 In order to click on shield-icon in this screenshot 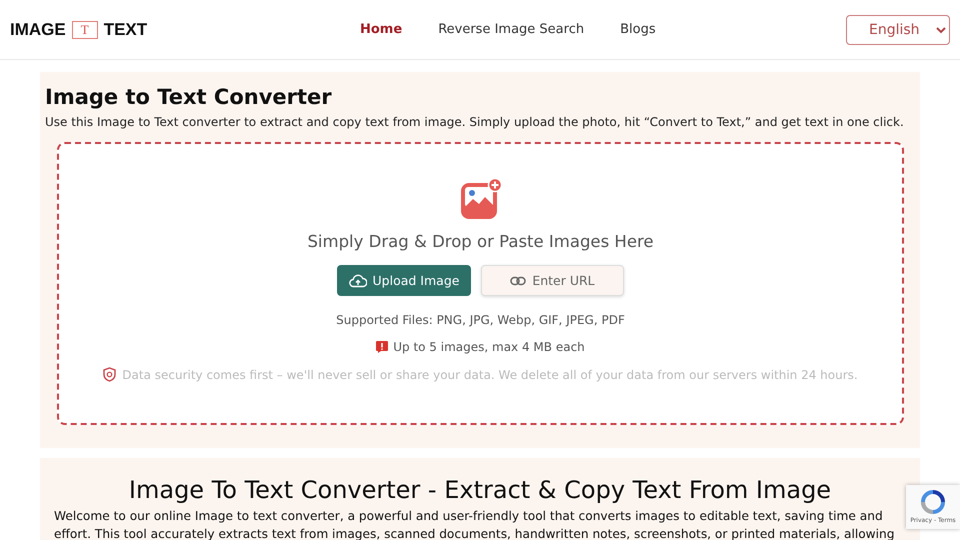, I will do `click(109, 374)`.